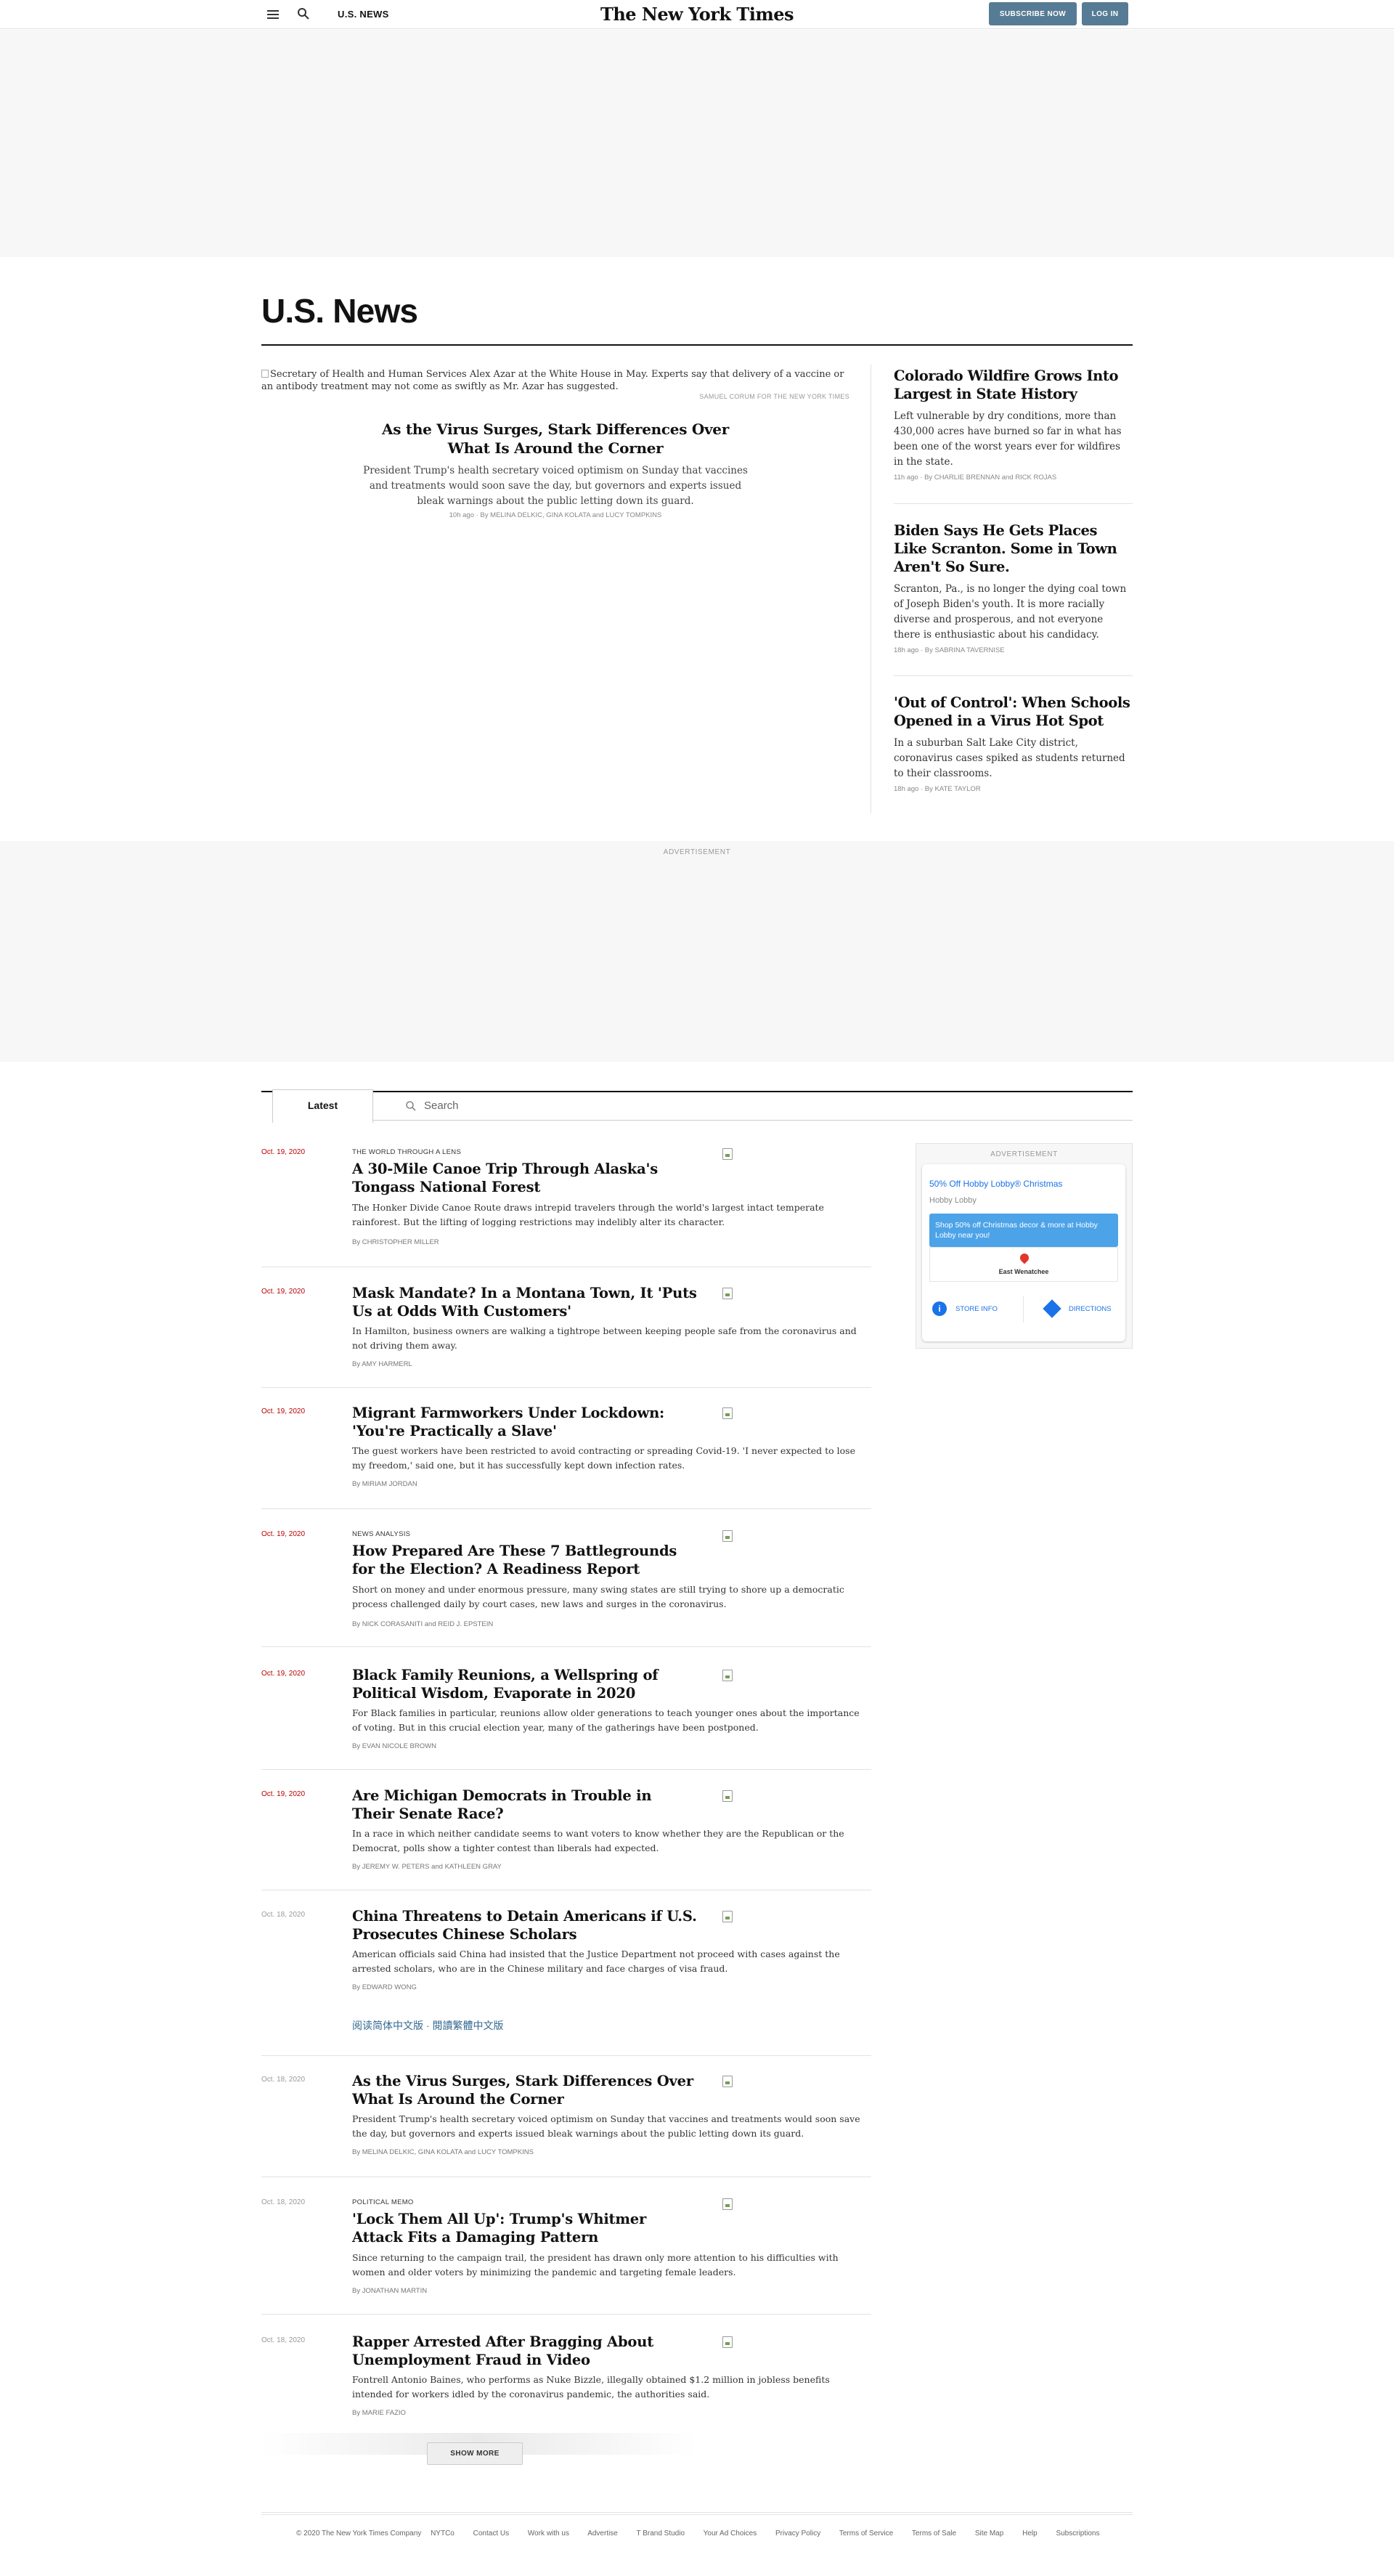 The width and height of the screenshot is (1394, 2576). I want to click on tab-latest: Latest, so click(323, 1106).